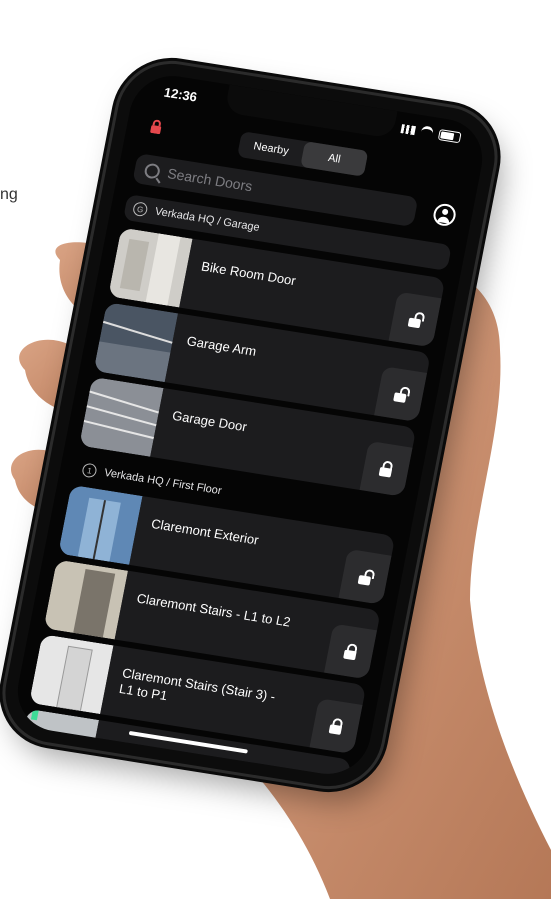 Image resolution: width=551 pixels, height=899 pixels. Describe the element at coordinates (271, 149) in the screenshot. I see `segment-nearby: Nearby` at that location.